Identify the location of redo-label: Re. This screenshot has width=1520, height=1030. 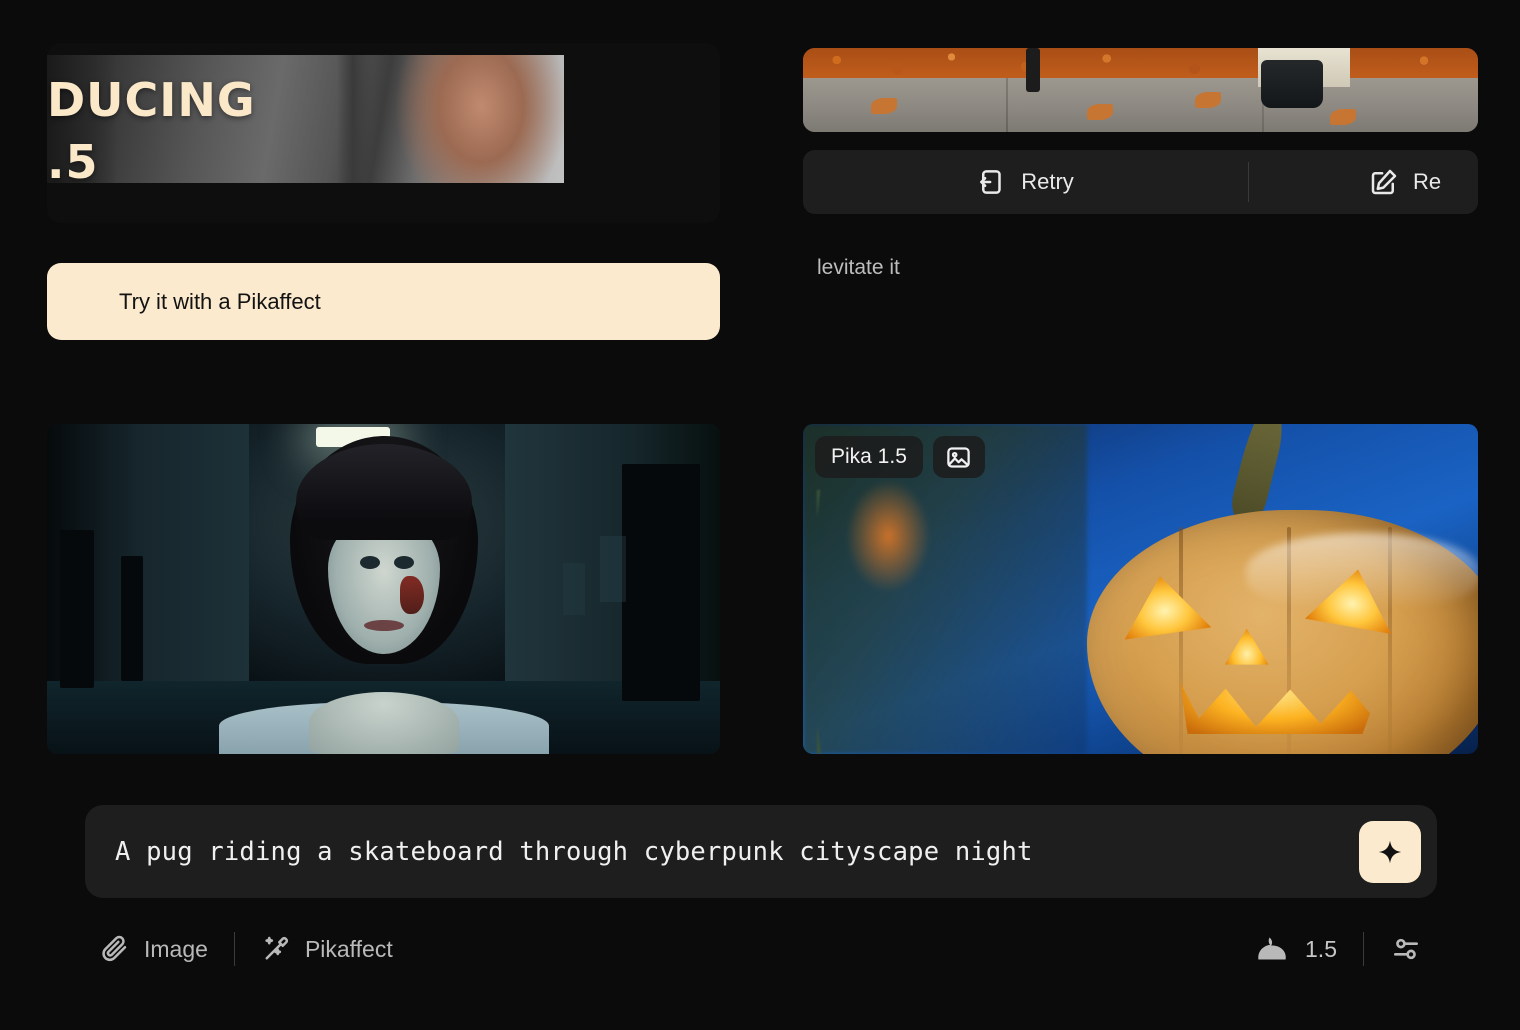
(1427, 181).